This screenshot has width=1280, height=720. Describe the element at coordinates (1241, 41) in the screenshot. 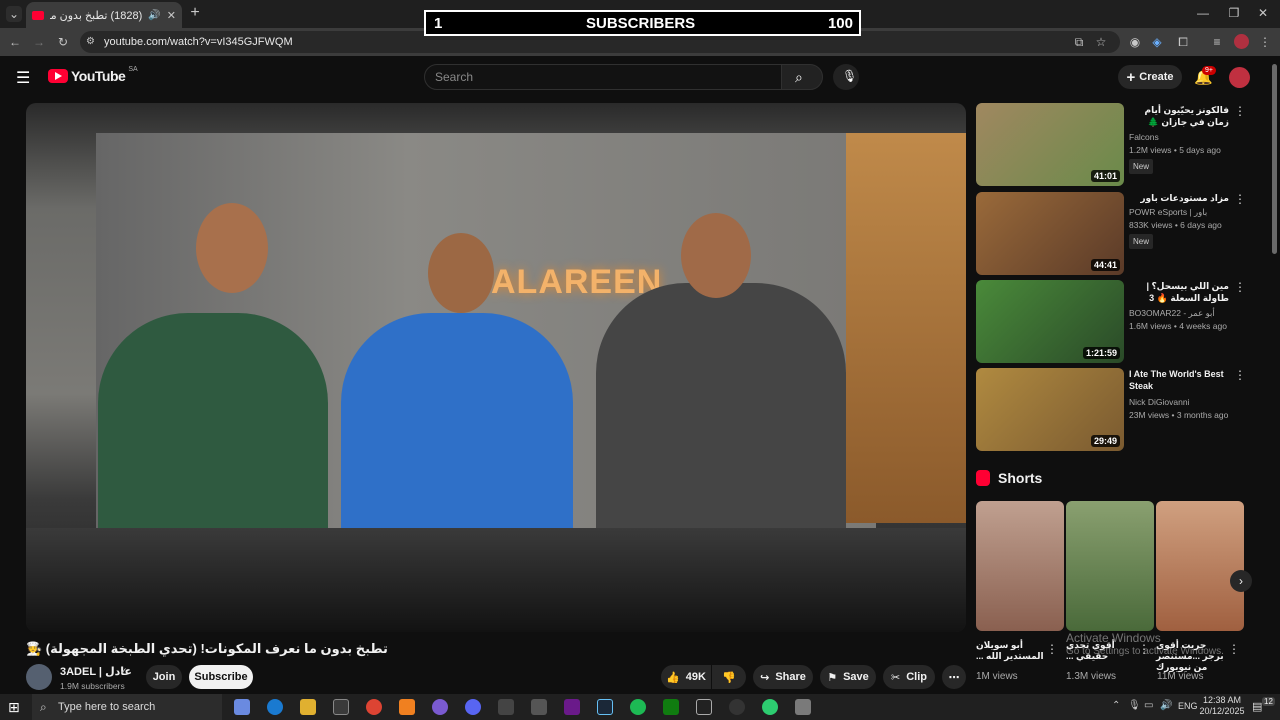

I see `profile-avatar` at that location.